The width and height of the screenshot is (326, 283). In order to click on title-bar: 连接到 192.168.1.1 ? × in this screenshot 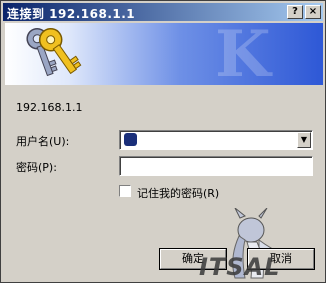, I will do `click(163, 12)`.